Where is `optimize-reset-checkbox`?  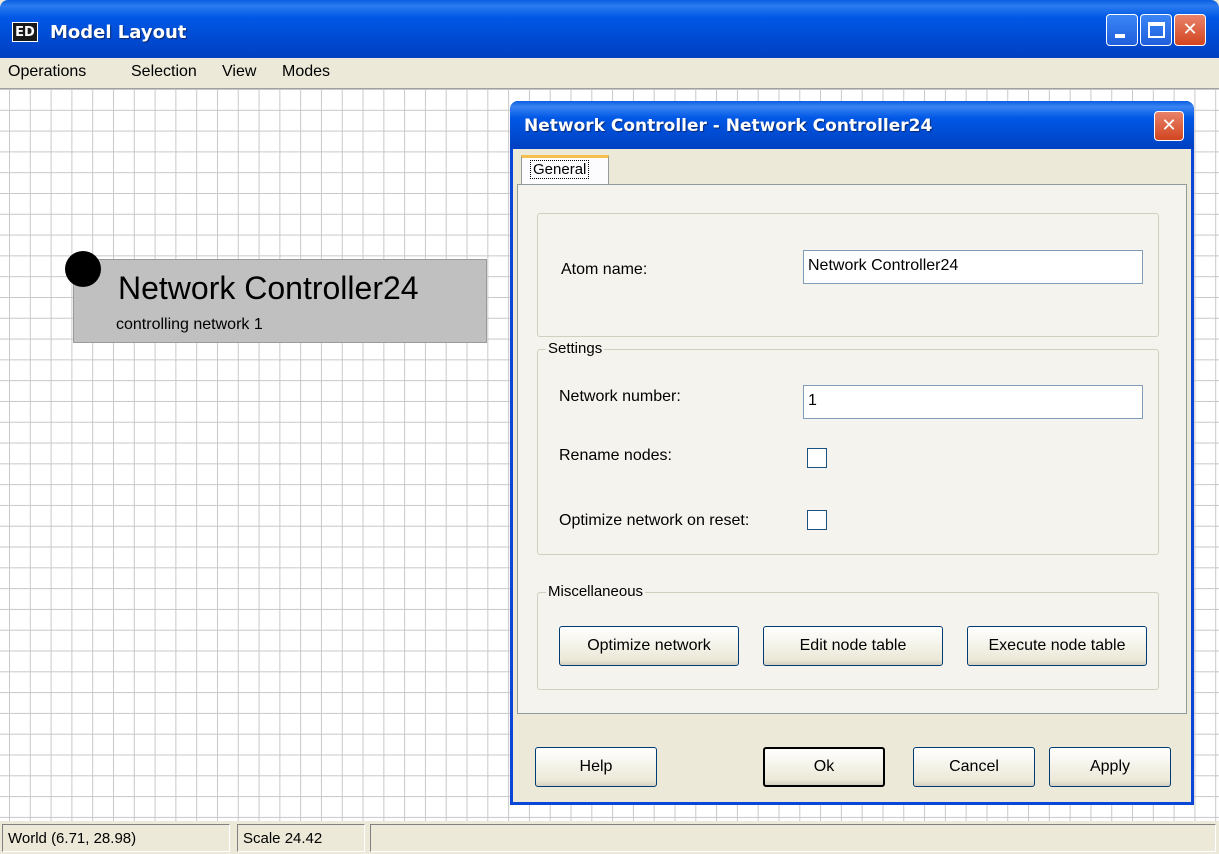 optimize-reset-checkbox is located at coordinates (817, 520).